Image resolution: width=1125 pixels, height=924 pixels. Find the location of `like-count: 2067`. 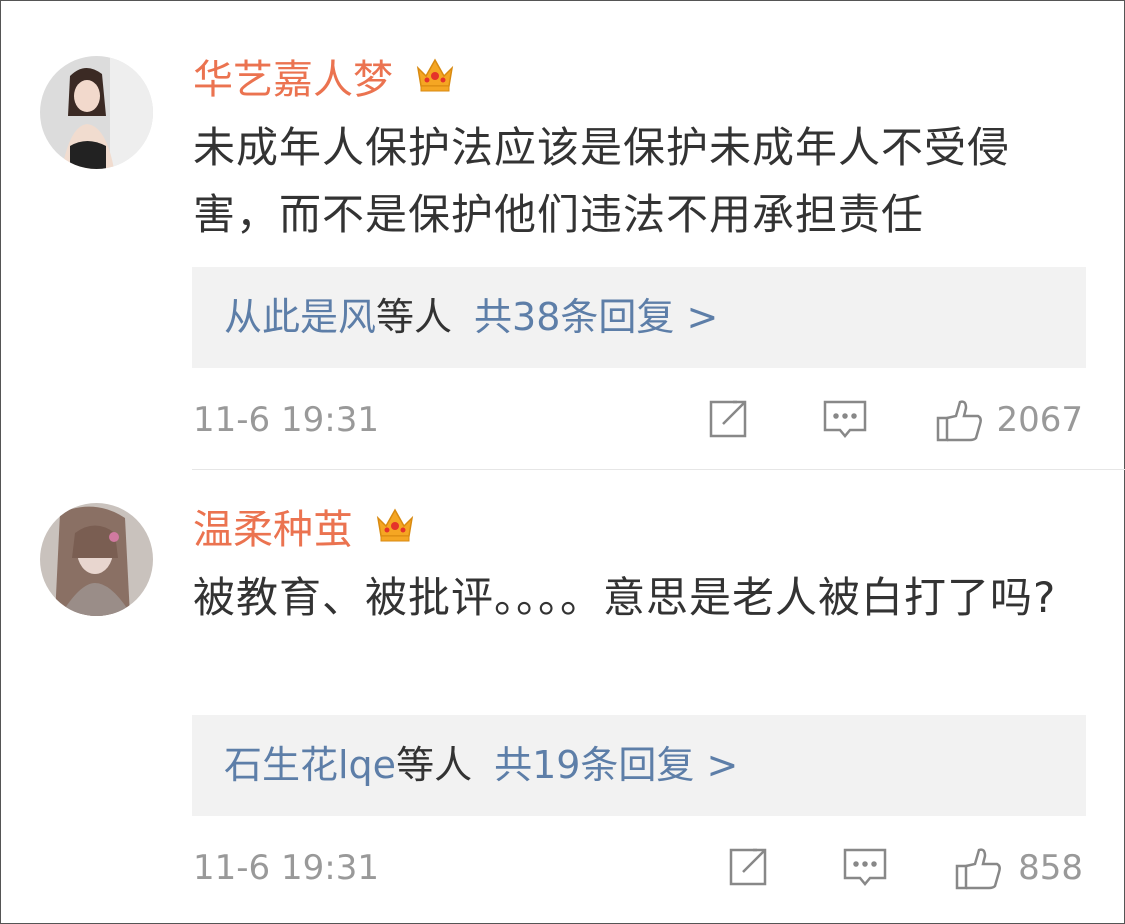

like-count: 2067 is located at coordinates (1039, 420).